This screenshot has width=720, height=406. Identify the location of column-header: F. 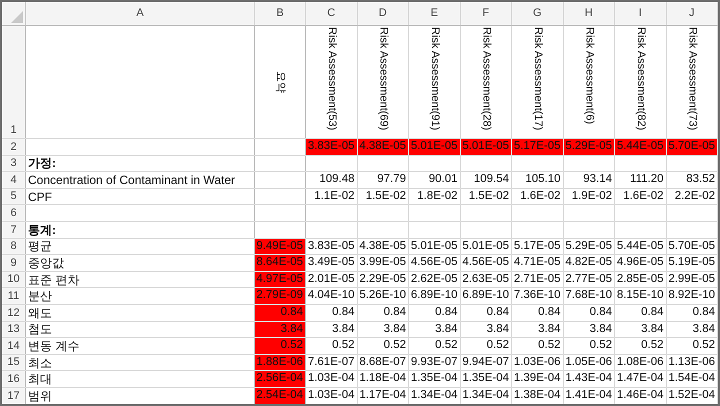
(486, 13).